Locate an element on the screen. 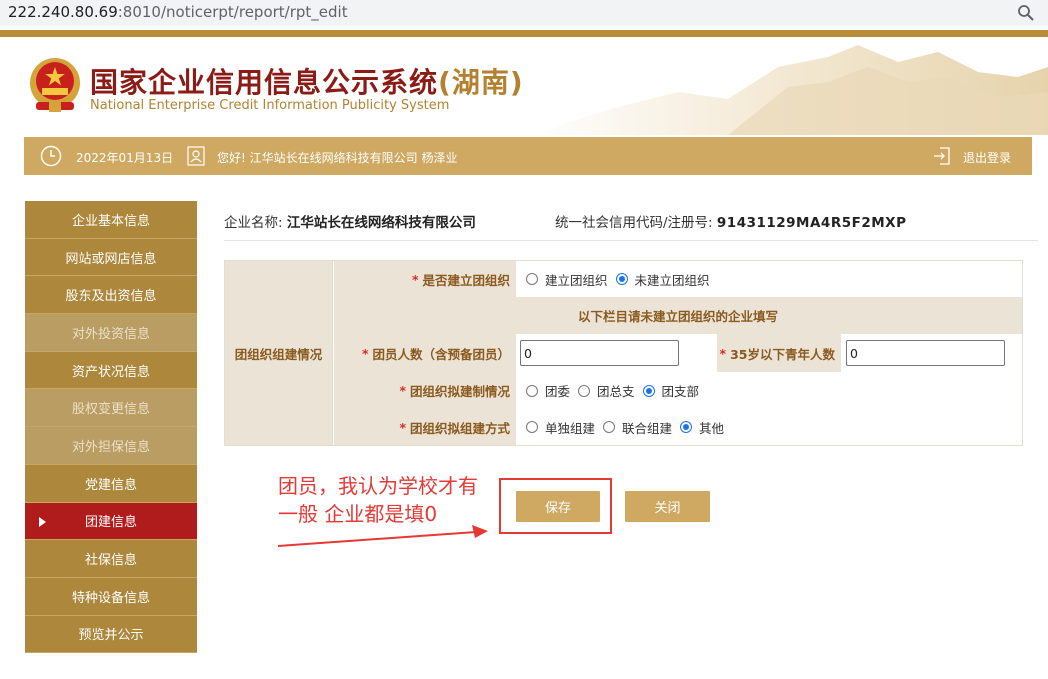  youth-input is located at coordinates (925, 353).